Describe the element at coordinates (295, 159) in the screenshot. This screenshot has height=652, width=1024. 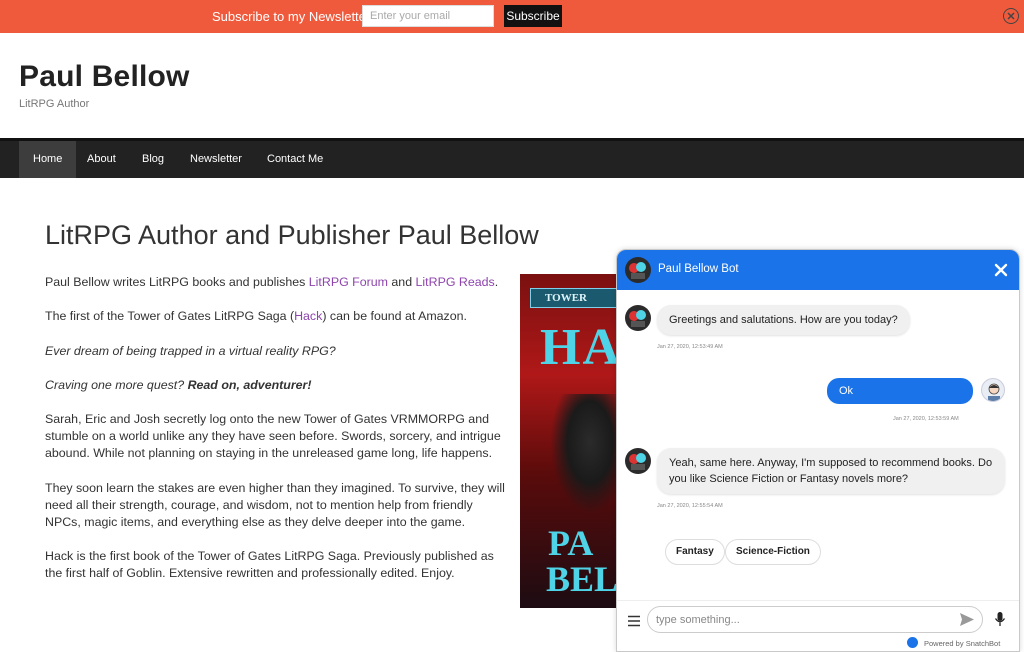
I see `nav-item-contact: Contact Me` at that location.